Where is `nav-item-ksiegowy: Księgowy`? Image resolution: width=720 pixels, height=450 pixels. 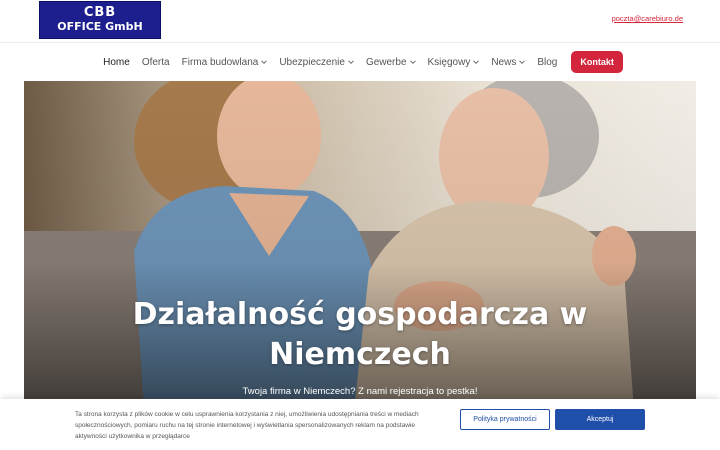 nav-item-ksiegowy: Księgowy is located at coordinates (454, 62).